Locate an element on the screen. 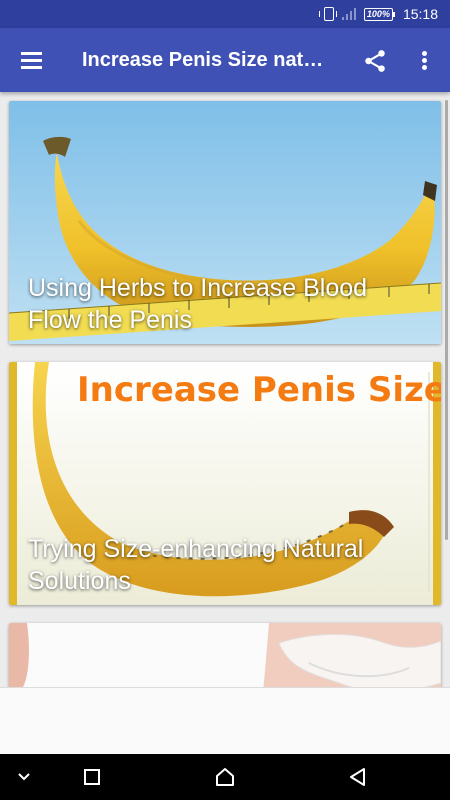 This screenshot has height=800, width=450. torso-photo is located at coordinates (225, 655).